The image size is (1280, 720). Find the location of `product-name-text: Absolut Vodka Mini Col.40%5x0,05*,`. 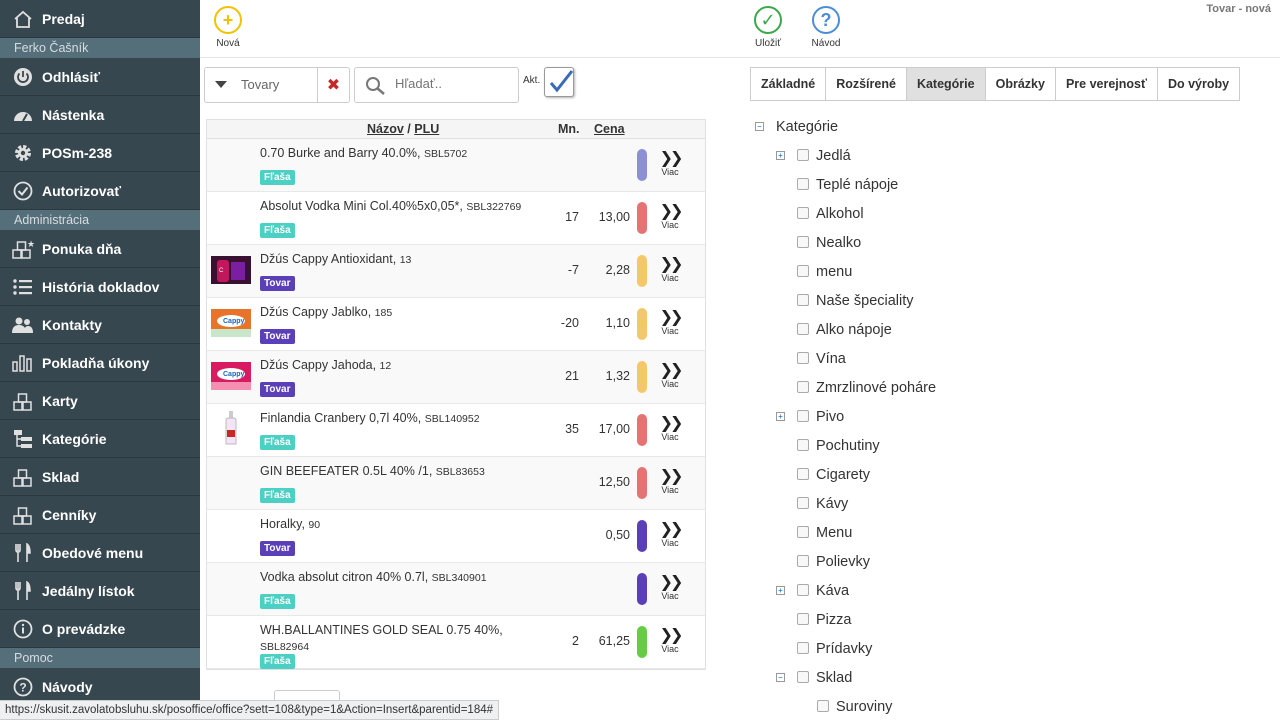

product-name-text: Absolut Vodka Mini Col.40%5x0,05*, is located at coordinates (361, 206).